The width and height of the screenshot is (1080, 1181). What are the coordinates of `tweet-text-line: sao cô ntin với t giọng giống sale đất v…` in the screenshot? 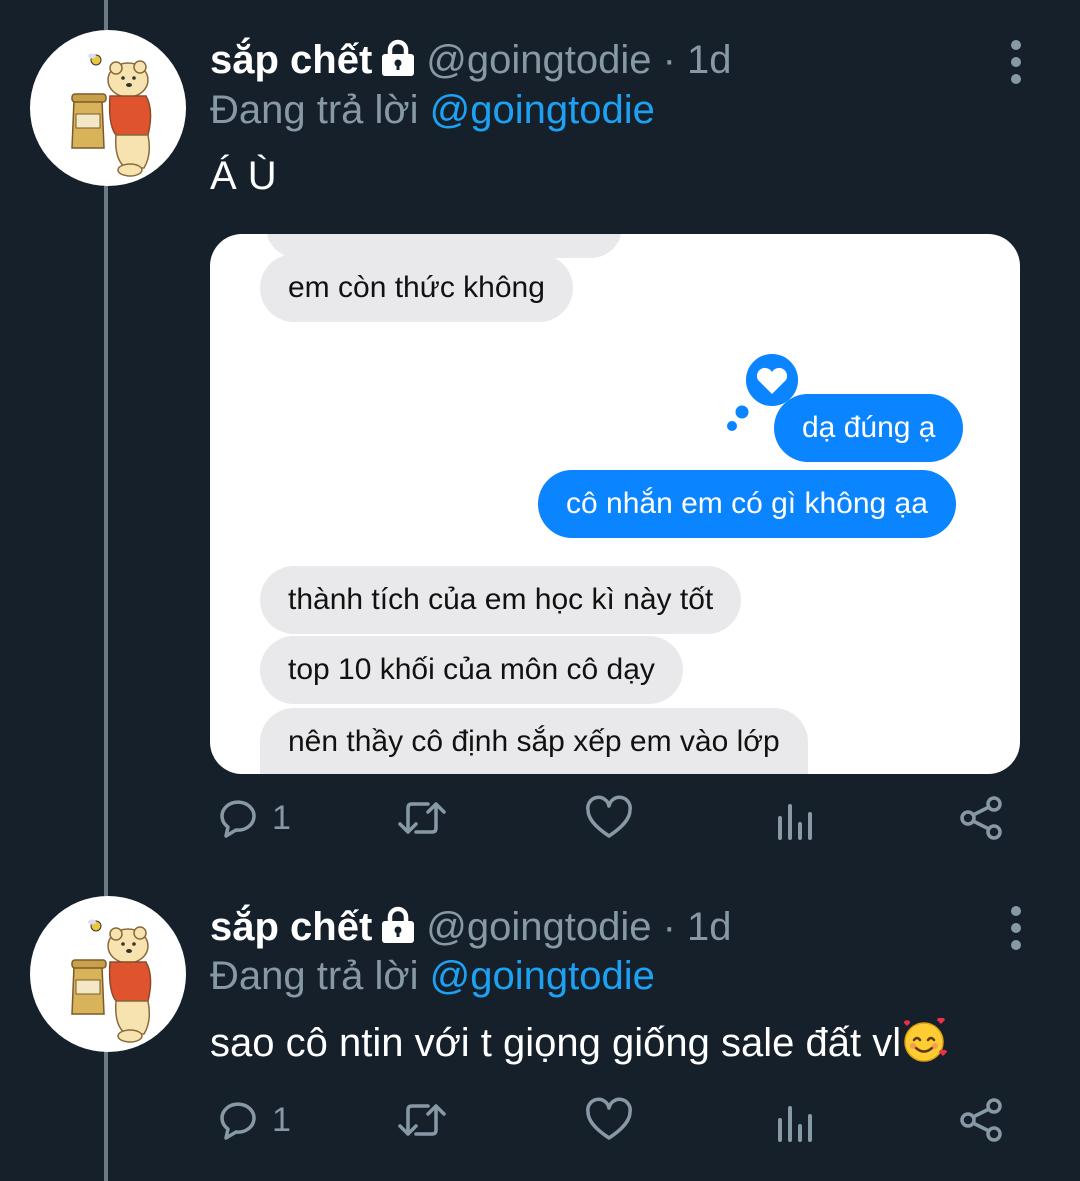 It's located at (579, 1042).